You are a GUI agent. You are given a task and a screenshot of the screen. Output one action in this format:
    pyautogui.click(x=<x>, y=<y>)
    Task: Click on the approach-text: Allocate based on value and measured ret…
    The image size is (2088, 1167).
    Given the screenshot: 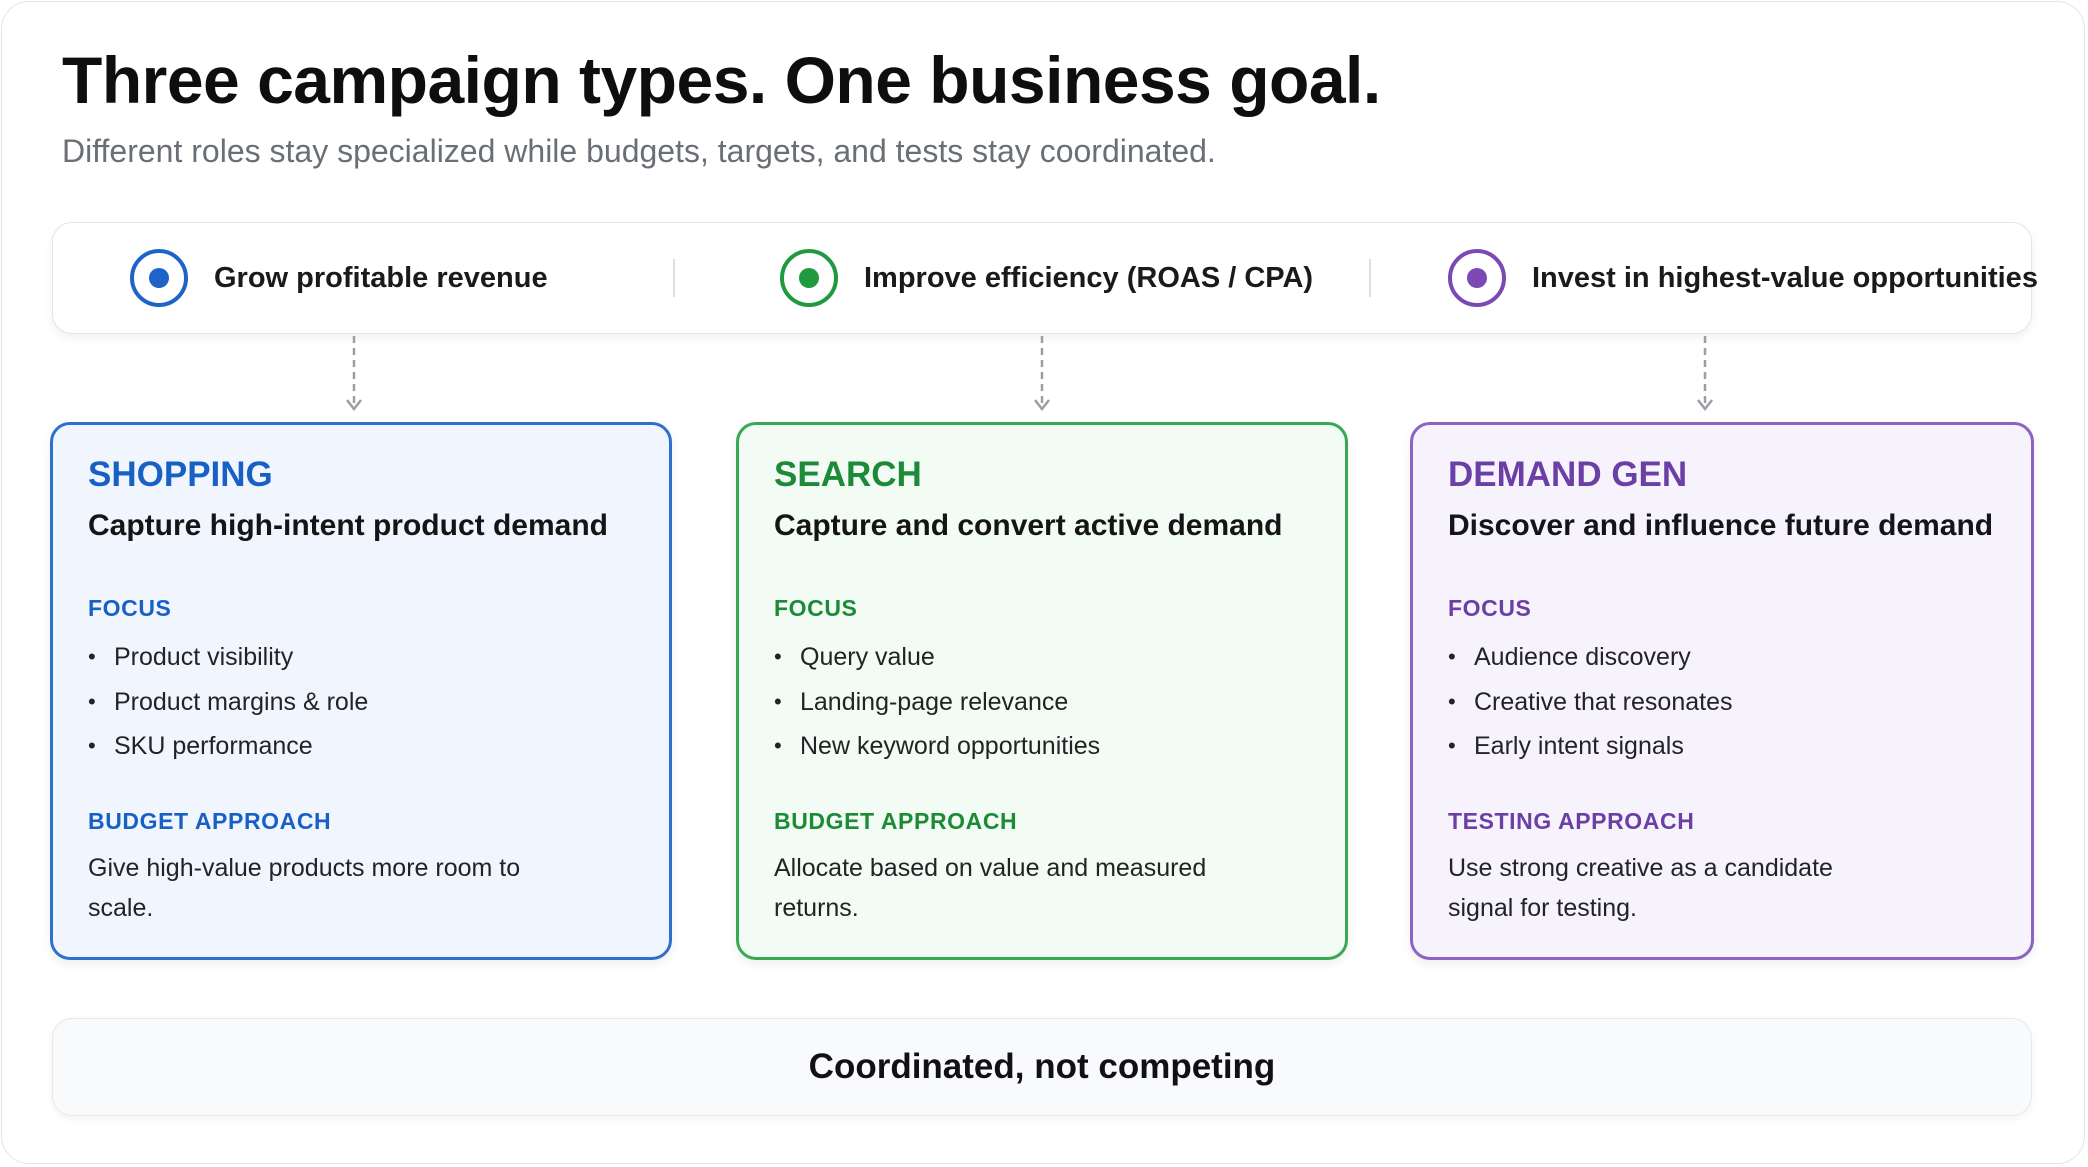 What is the action you would take?
    pyautogui.click(x=990, y=888)
    